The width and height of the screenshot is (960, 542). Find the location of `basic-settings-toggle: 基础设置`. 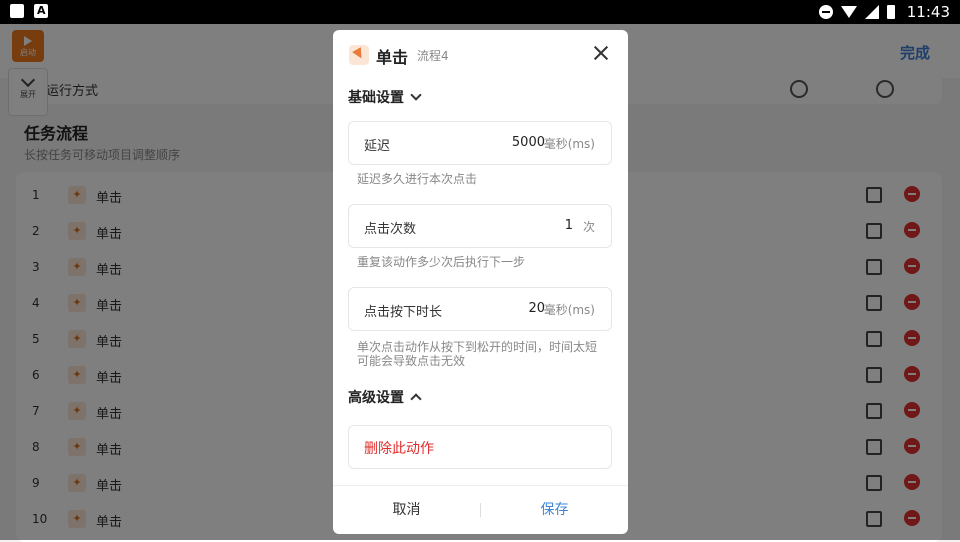

basic-settings-toggle: 基础设置 is located at coordinates (385, 97).